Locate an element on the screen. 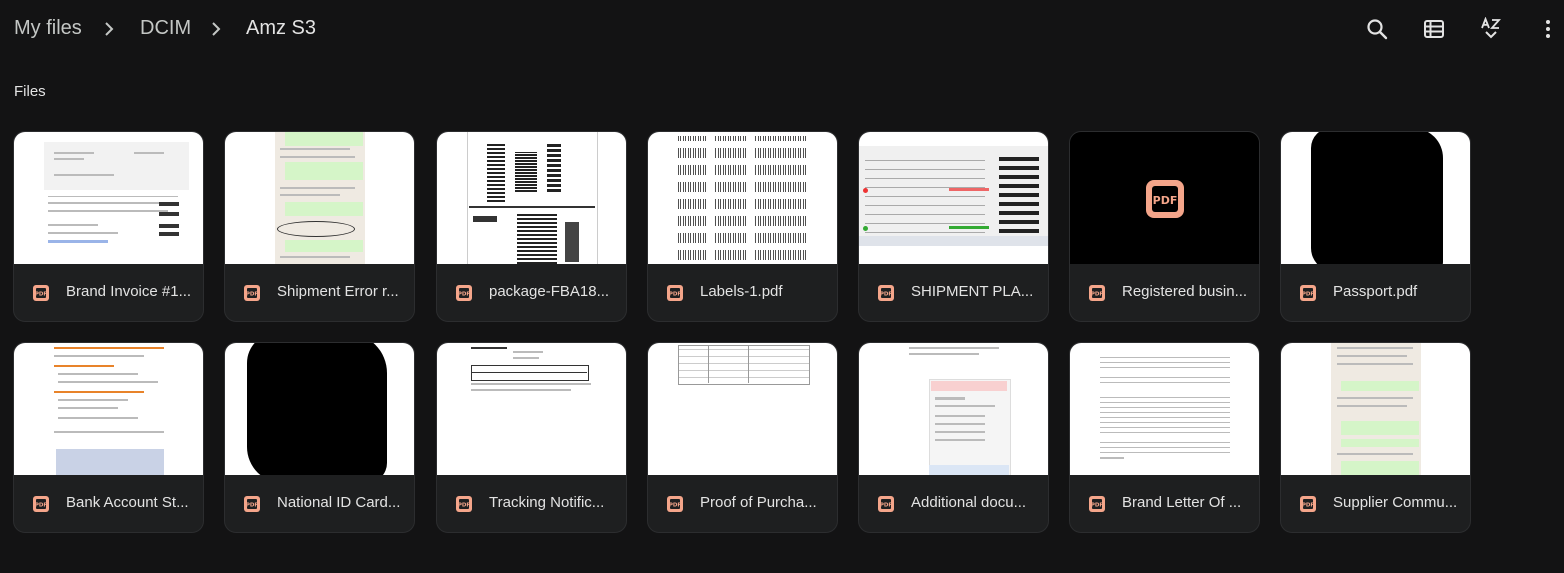  breadcrumb-my-files: My files is located at coordinates (48, 28).